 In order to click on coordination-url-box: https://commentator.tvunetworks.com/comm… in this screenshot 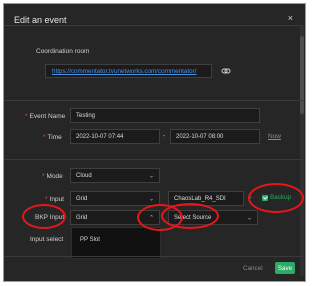, I will do `click(128, 71)`.